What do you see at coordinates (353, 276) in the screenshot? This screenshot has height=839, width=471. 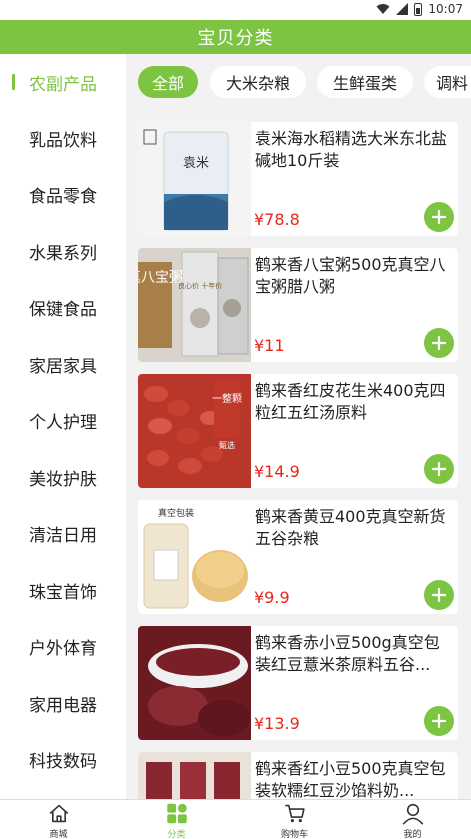 I see `product-name: 鹤来香八宝粥500克真空八宝粥腊八粥` at bounding box center [353, 276].